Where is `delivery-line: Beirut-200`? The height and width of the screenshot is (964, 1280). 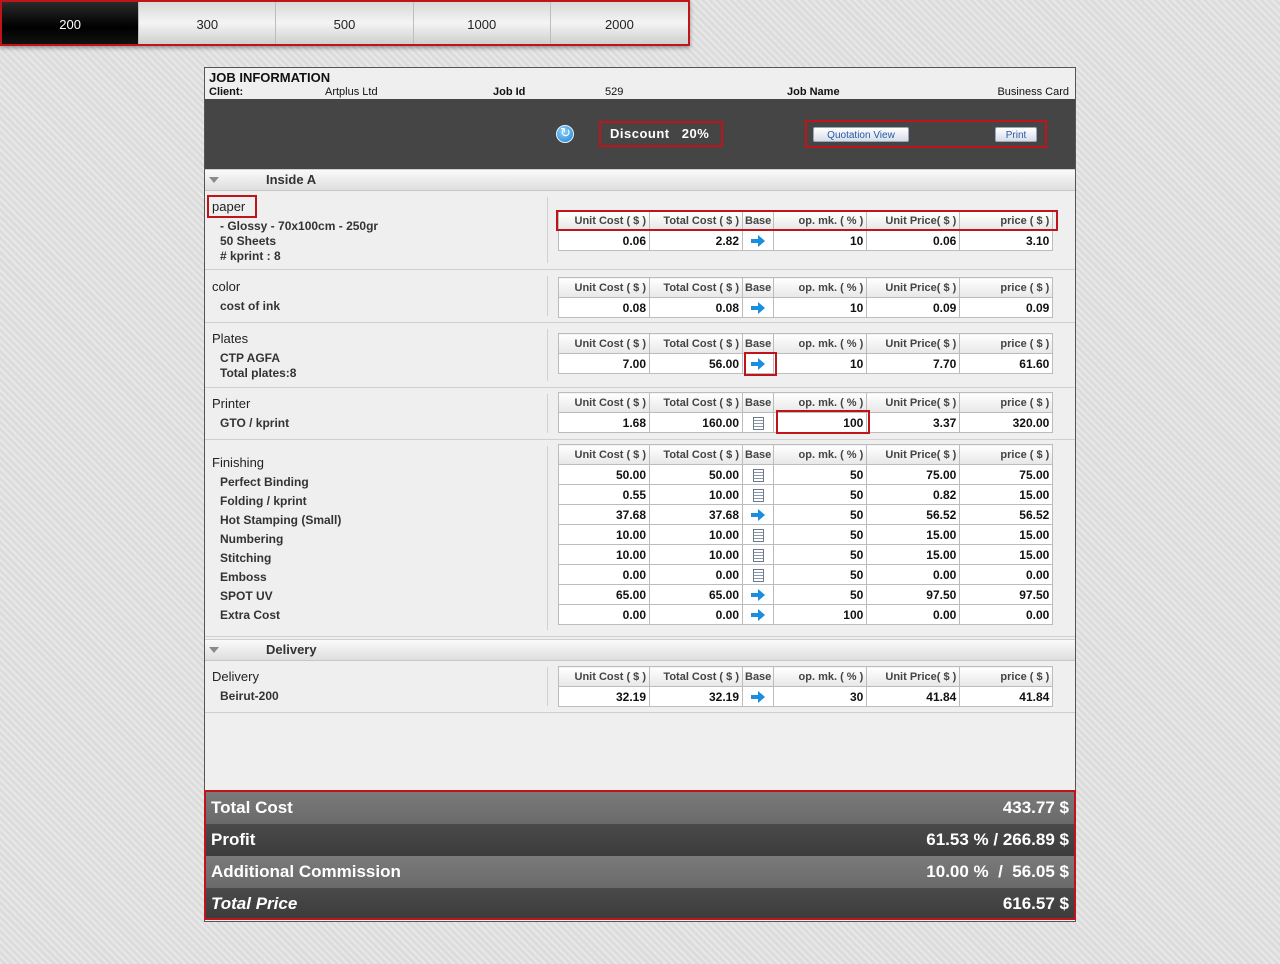 delivery-line: Beirut-200 is located at coordinates (249, 696).